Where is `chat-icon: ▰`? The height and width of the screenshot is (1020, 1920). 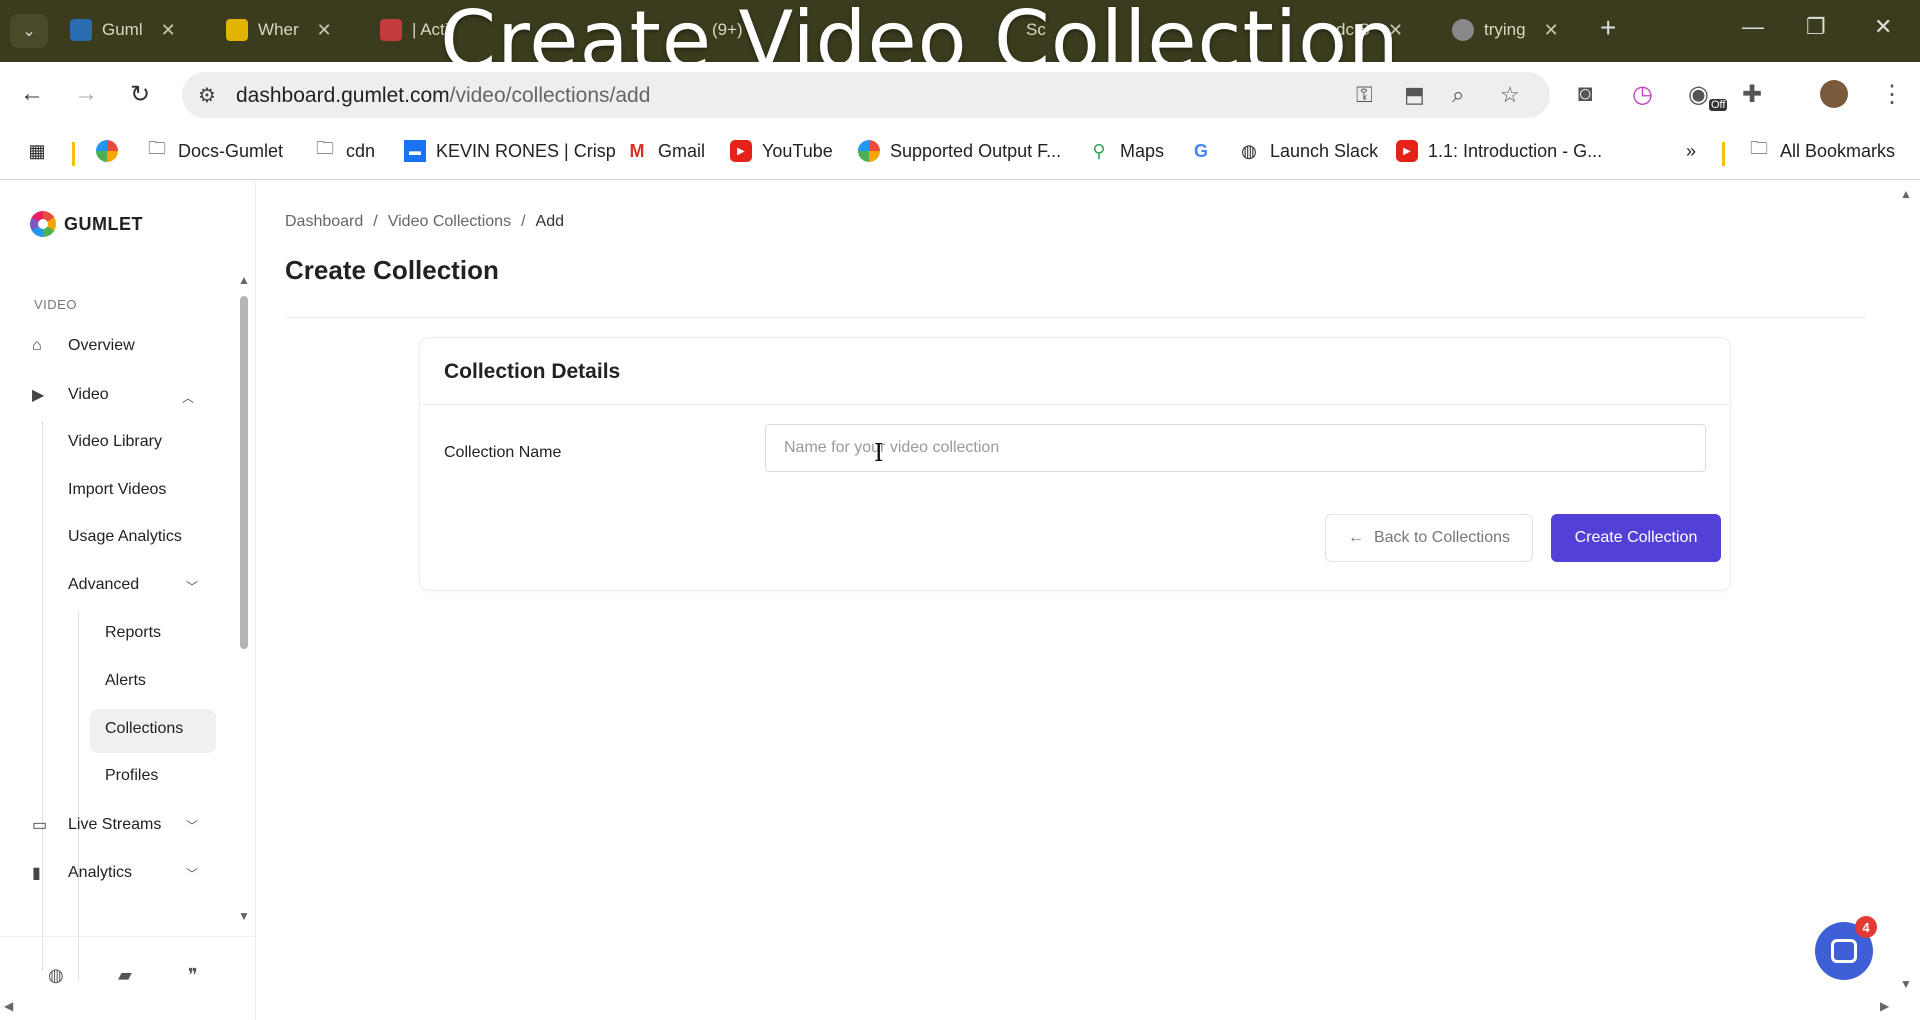 chat-icon: ▰ is located at coordinates (125, 975).